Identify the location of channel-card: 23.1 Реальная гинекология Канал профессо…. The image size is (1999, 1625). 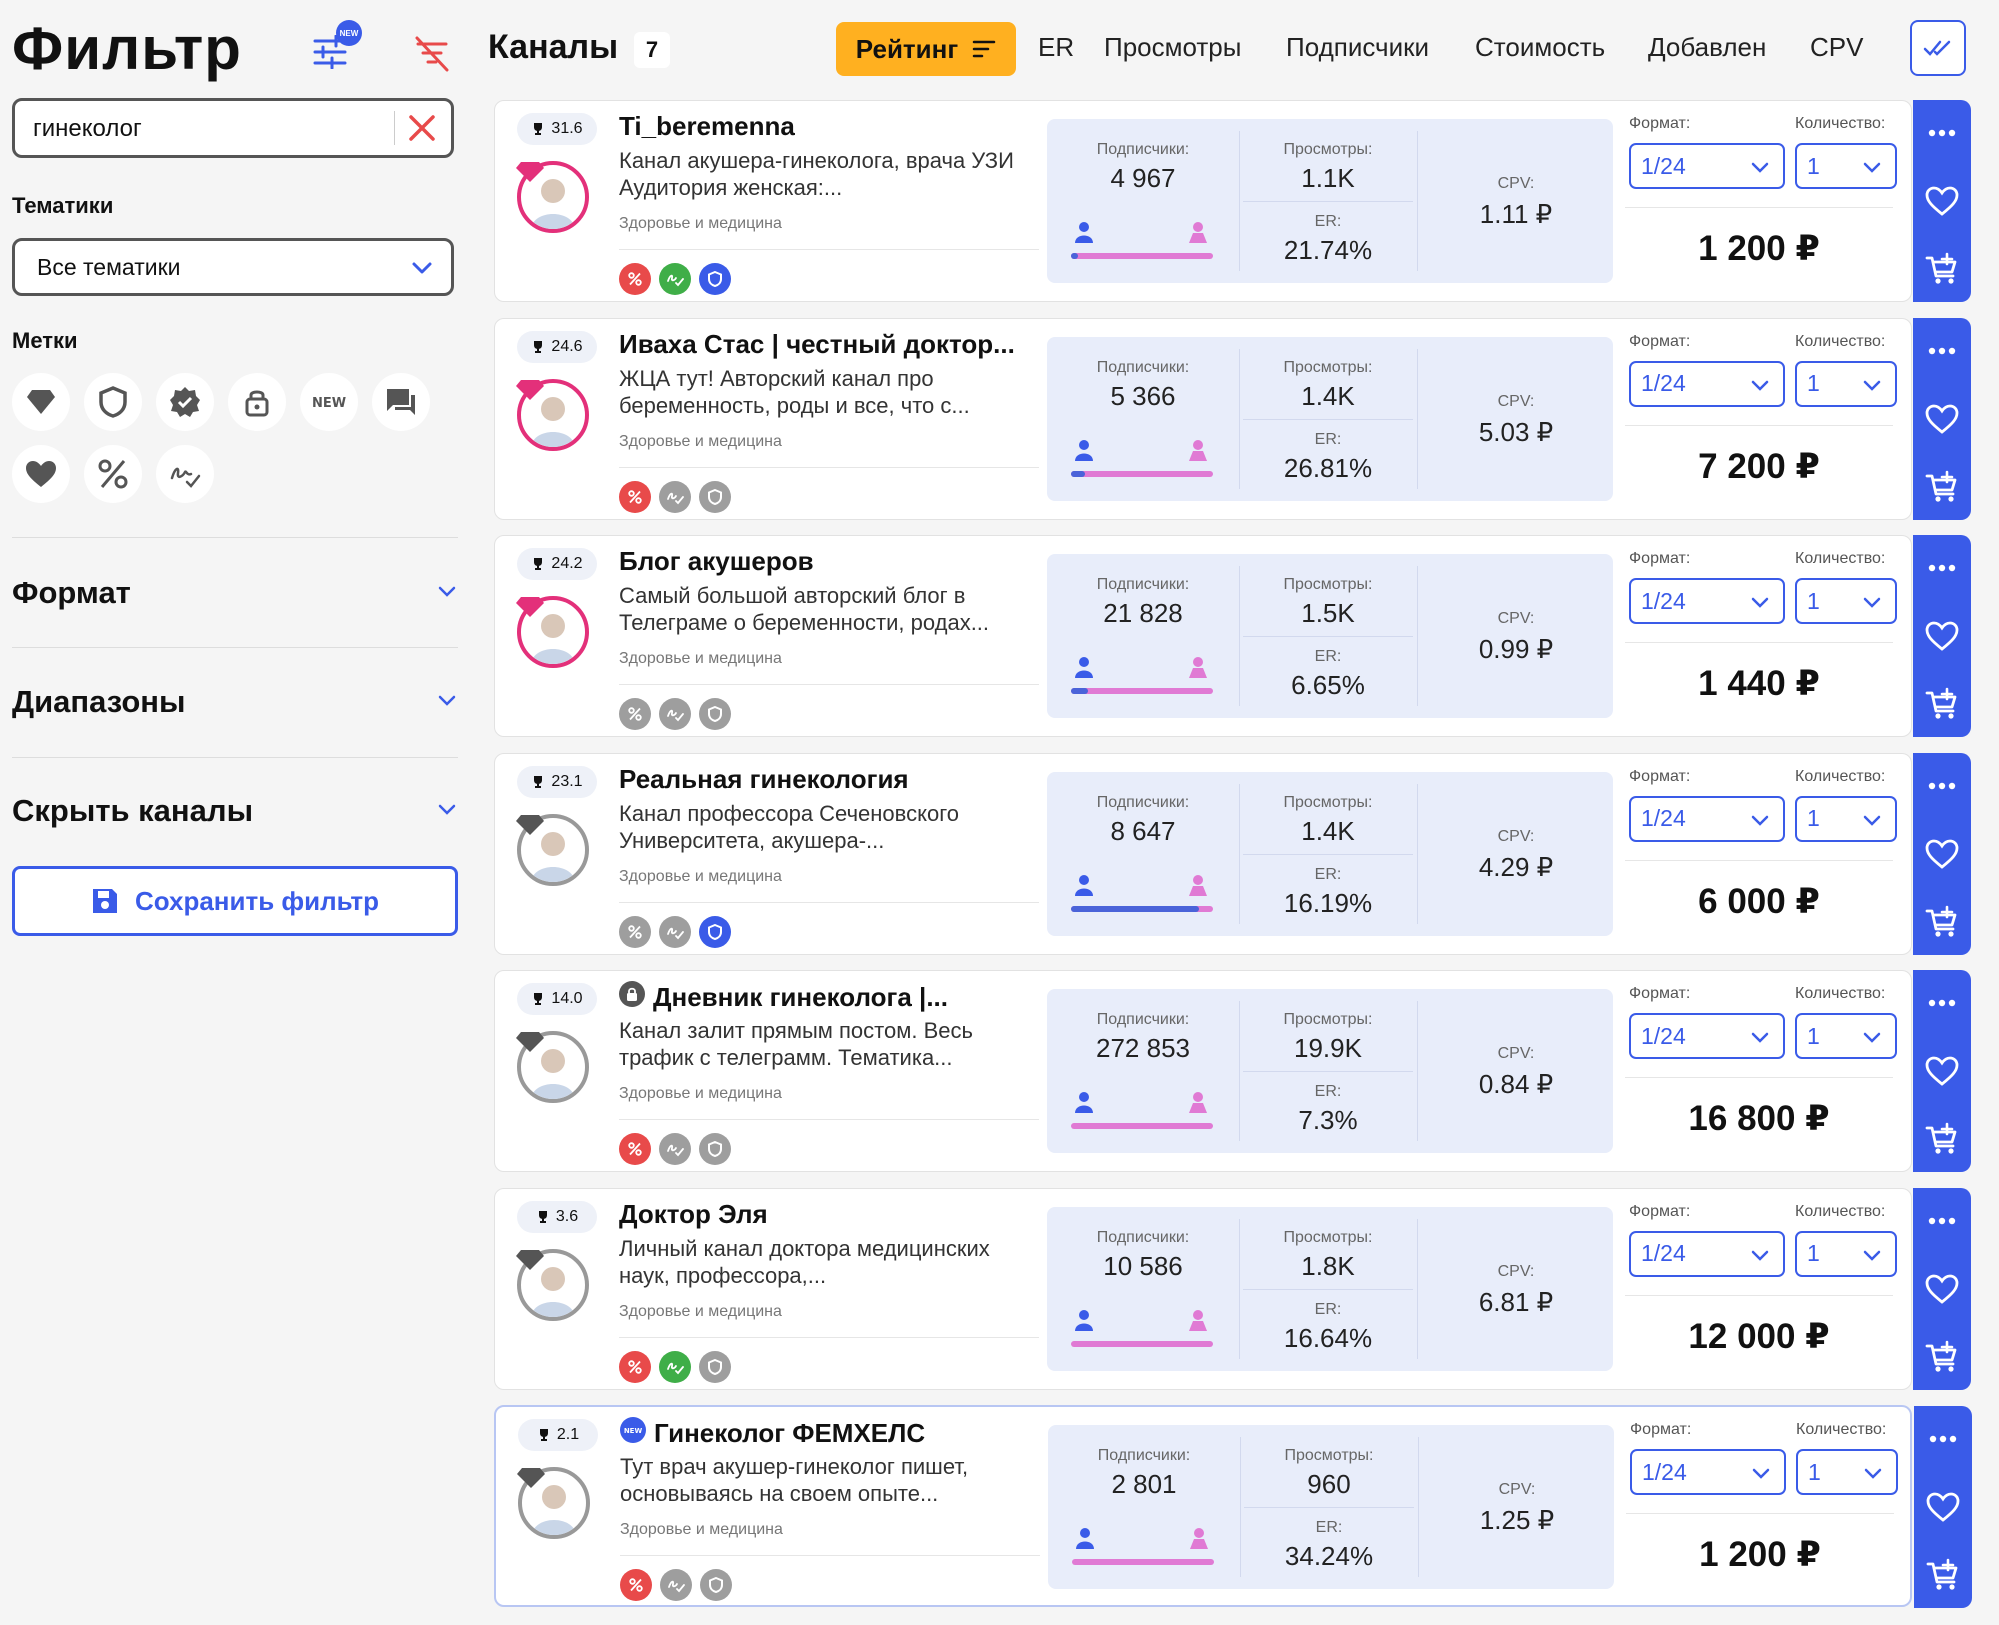
(1232, 853).